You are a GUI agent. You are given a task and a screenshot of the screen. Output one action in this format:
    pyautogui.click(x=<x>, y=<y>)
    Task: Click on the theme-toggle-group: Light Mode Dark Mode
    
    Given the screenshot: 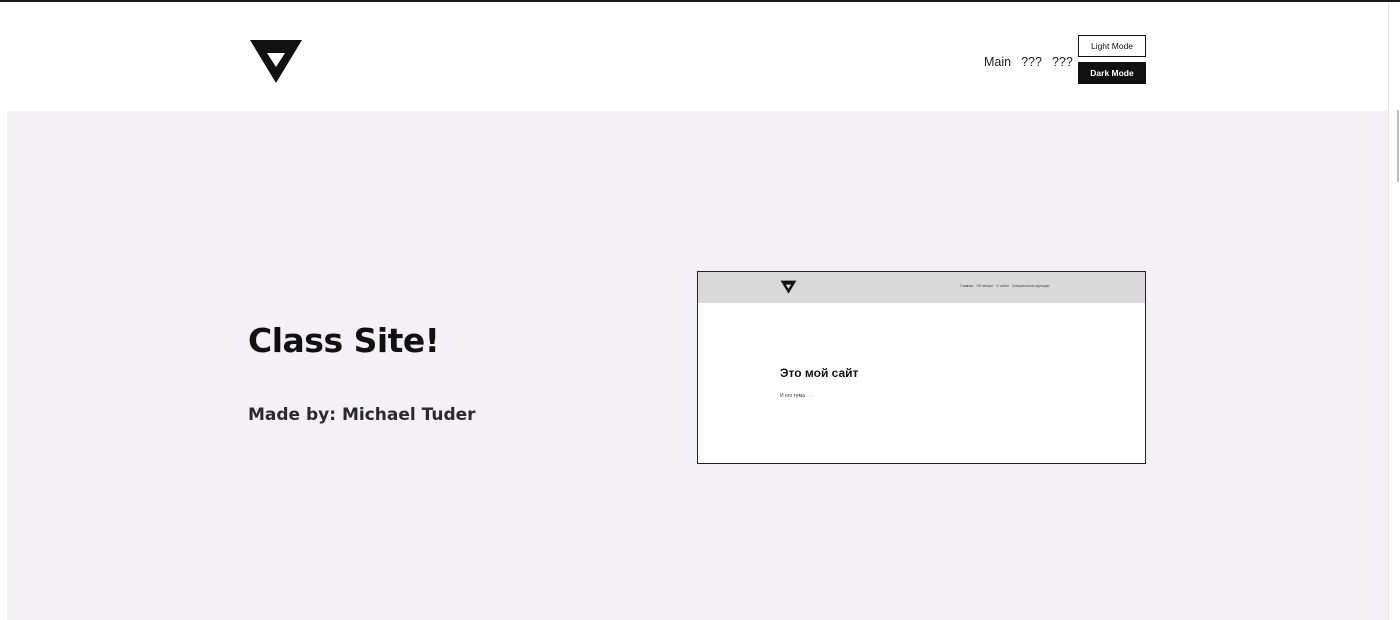 What is the action you would take?
    pyautogui.click(x=1112, y=59)
    